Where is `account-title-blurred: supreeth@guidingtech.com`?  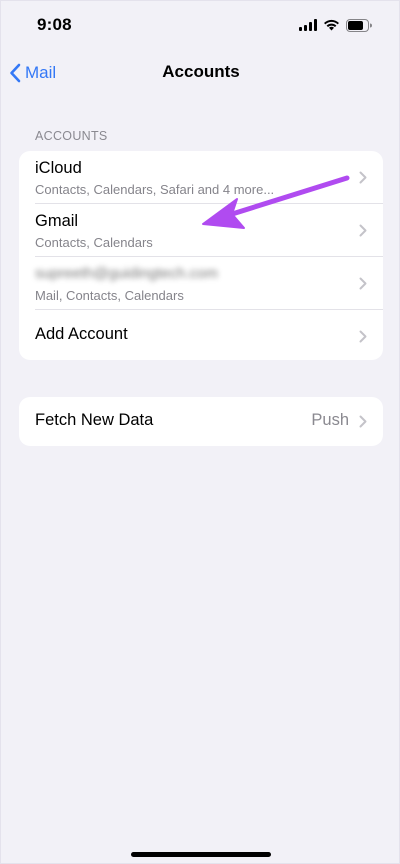 account-title-blurred: supreeth@guidingtech.com is located at coordinates (126, 273).